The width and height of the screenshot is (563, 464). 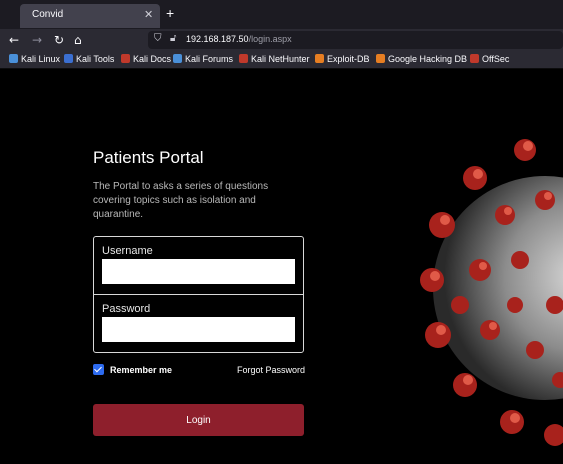 What do you see at coordinates (98, 369) in the screenshot?
I see `remember-checkbox` at bounding box center [98, 369].